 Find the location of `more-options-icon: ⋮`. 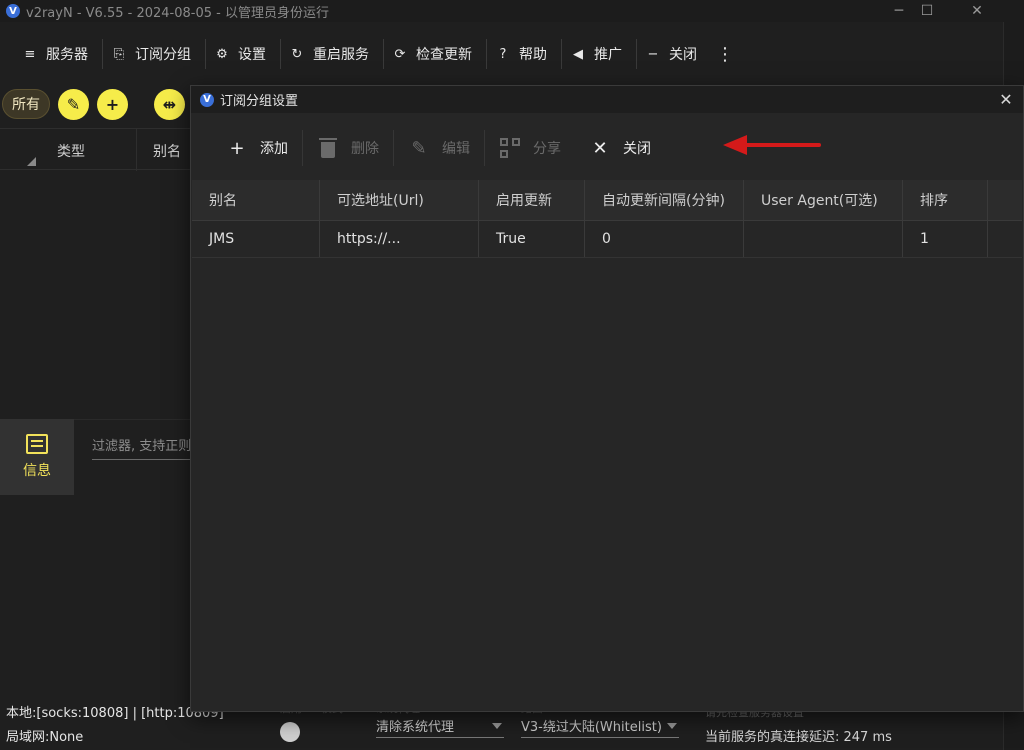

more-options-icon: ⋮ is located at coordinates (725, 54).